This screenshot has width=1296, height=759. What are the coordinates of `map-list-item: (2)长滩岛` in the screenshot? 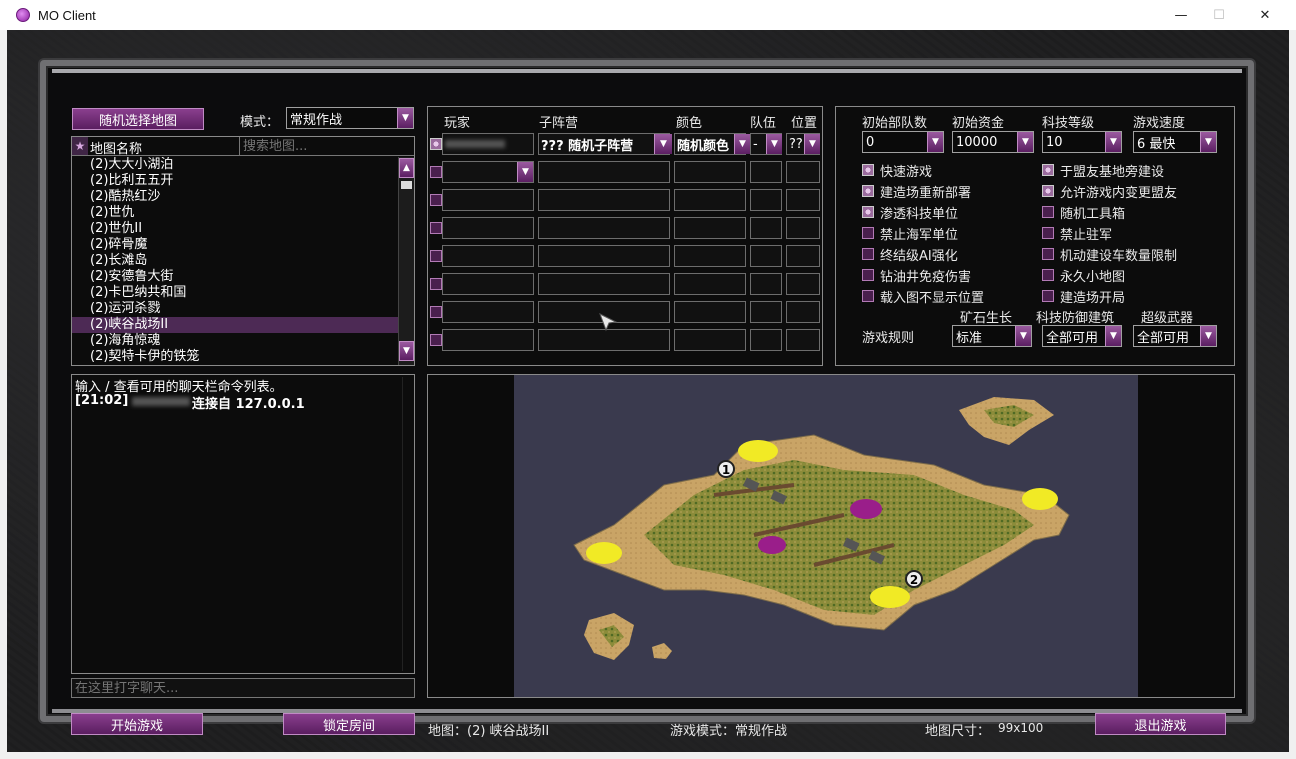 It's located at (235, 261).